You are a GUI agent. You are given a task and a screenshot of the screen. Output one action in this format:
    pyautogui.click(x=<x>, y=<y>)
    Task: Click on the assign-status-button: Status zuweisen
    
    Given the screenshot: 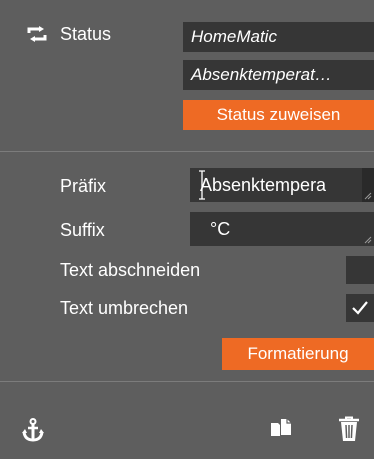 What is the action you would take?
    pyautogui.click(x=278, y=115)
    